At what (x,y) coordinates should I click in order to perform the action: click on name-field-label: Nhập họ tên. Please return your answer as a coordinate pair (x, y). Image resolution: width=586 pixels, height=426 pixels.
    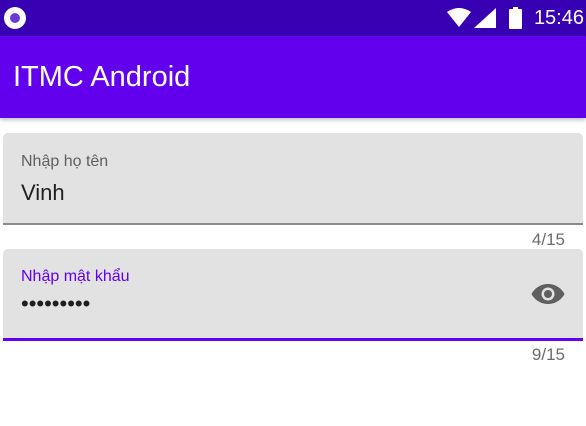
    Looking at the image, I should click on (65, 161).